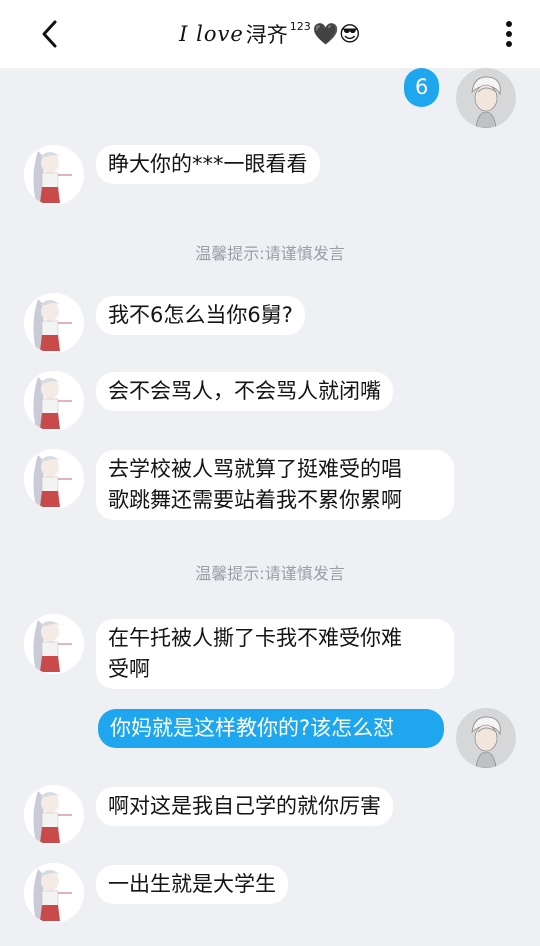  I want to click on title-emoji: 🖤😎, so click(336, 33).